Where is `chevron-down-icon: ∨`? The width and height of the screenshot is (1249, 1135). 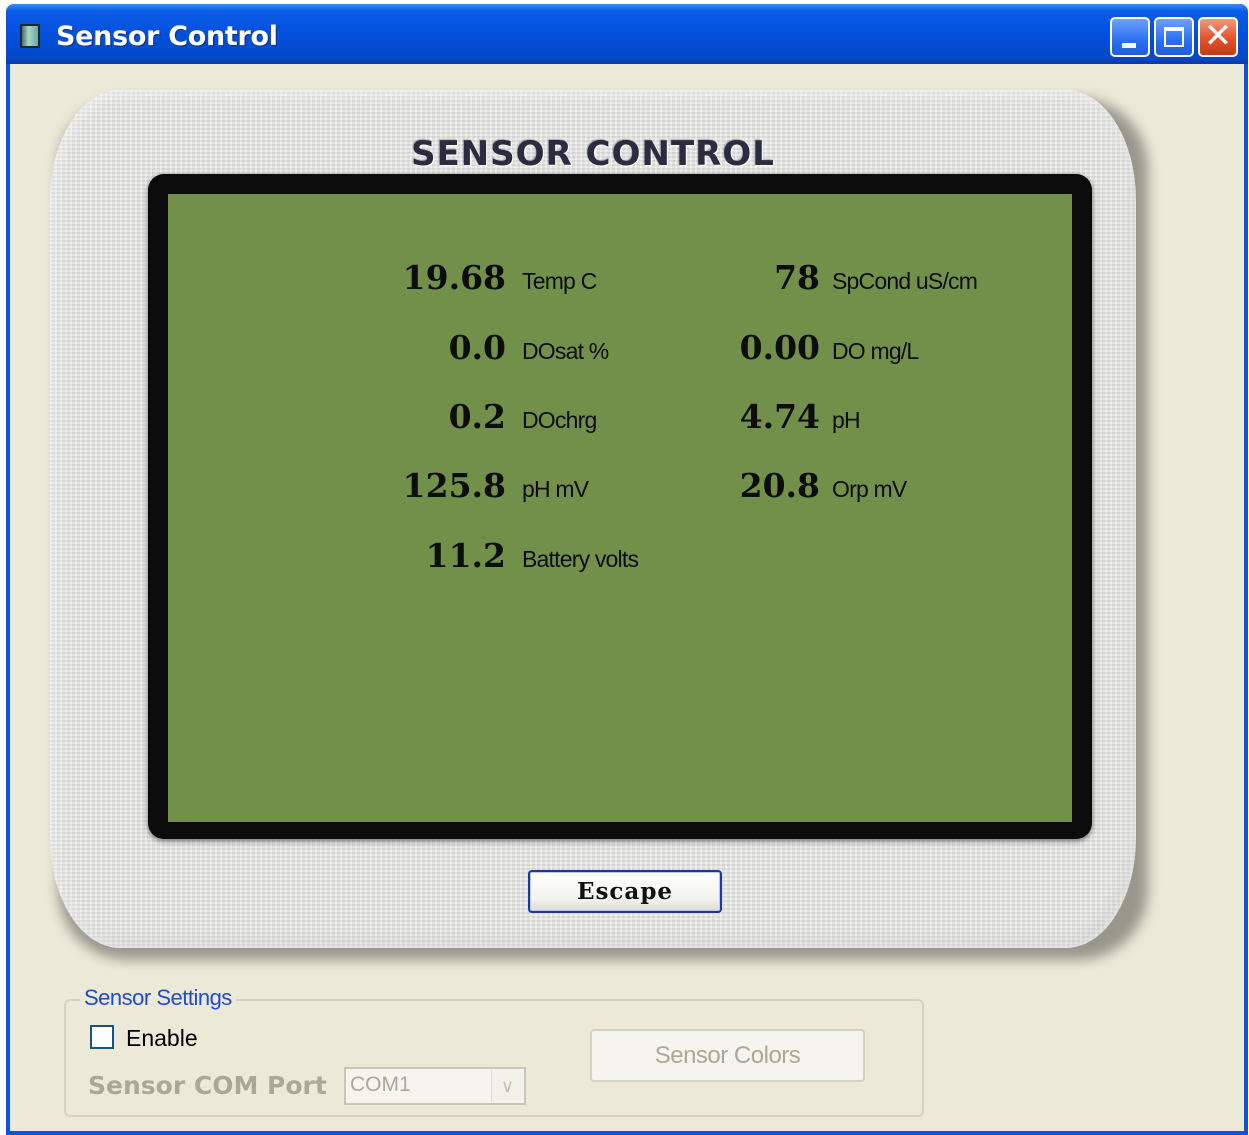
chevron-down-icon: ∨ is located at coordinates (507, 1086).